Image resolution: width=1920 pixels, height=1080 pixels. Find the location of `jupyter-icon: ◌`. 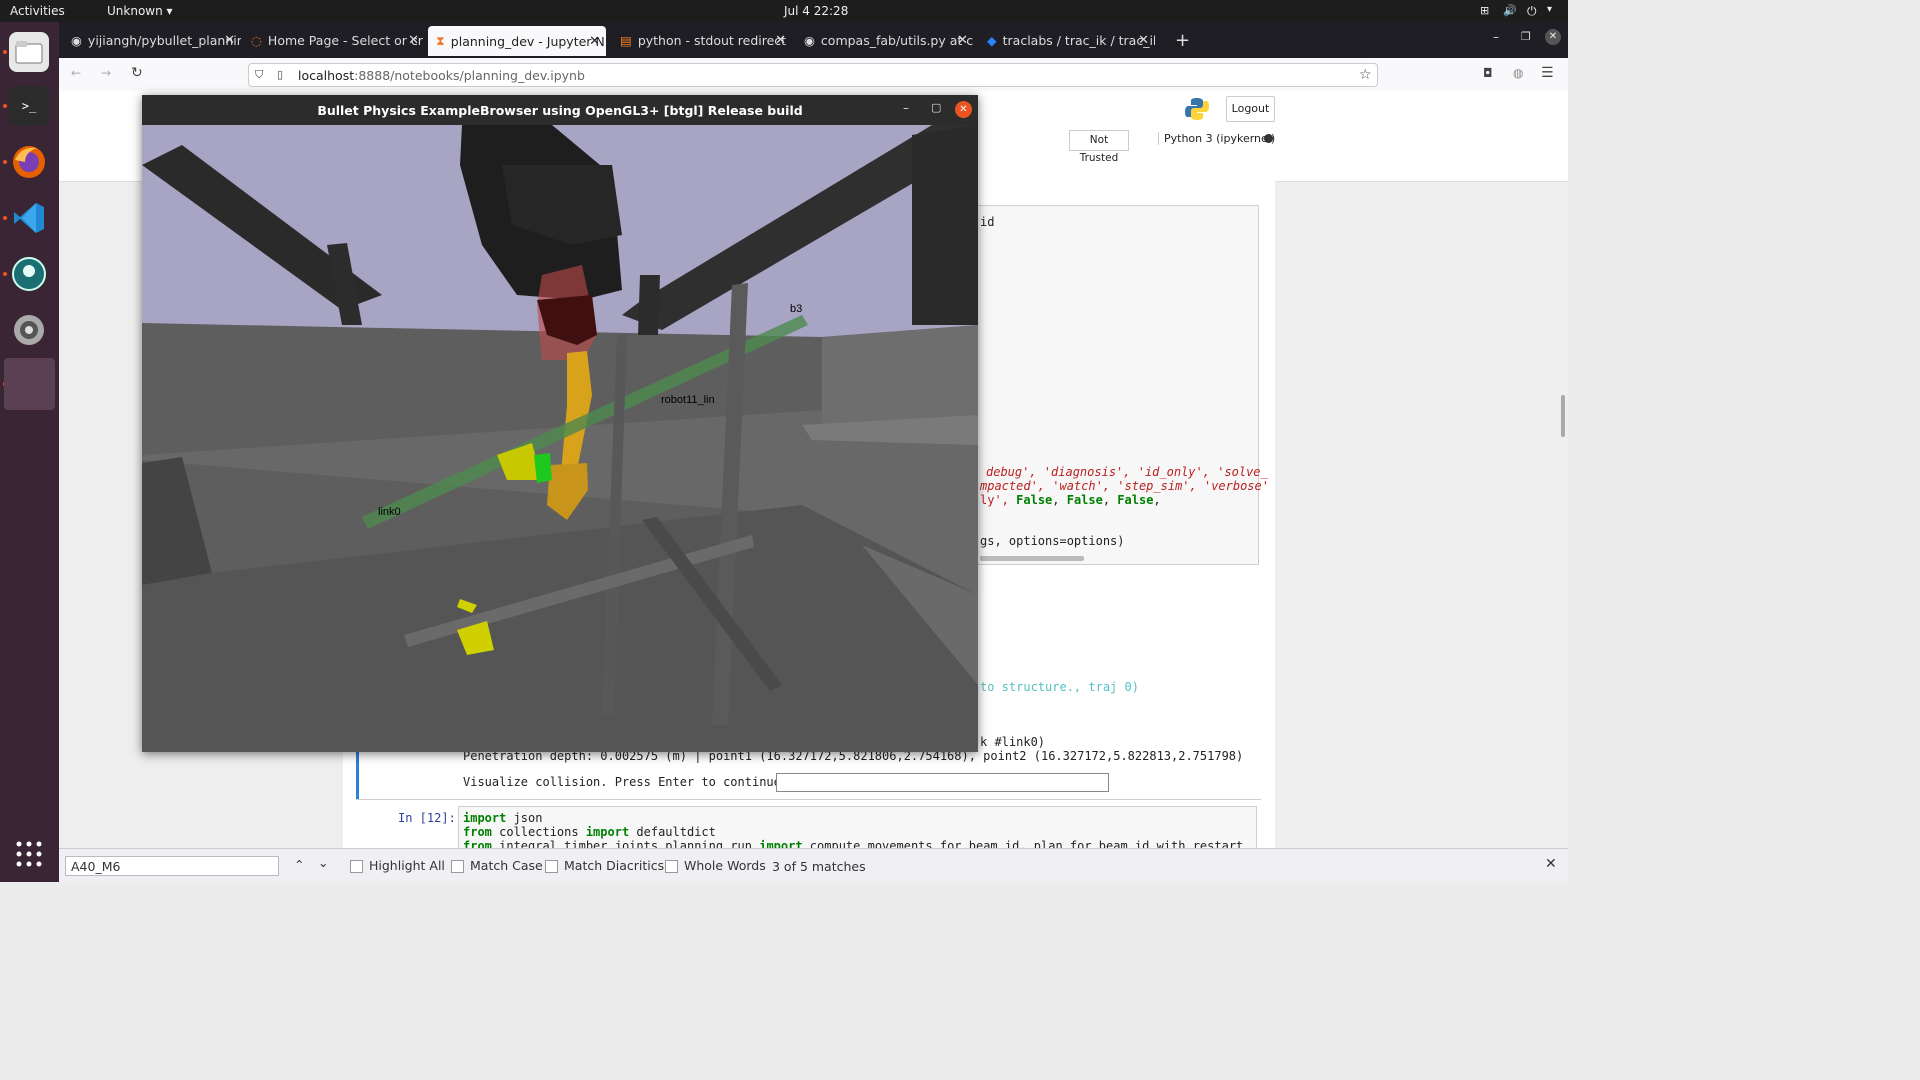

jupyter-icon: ◌ is located at coordinates (256, 40).